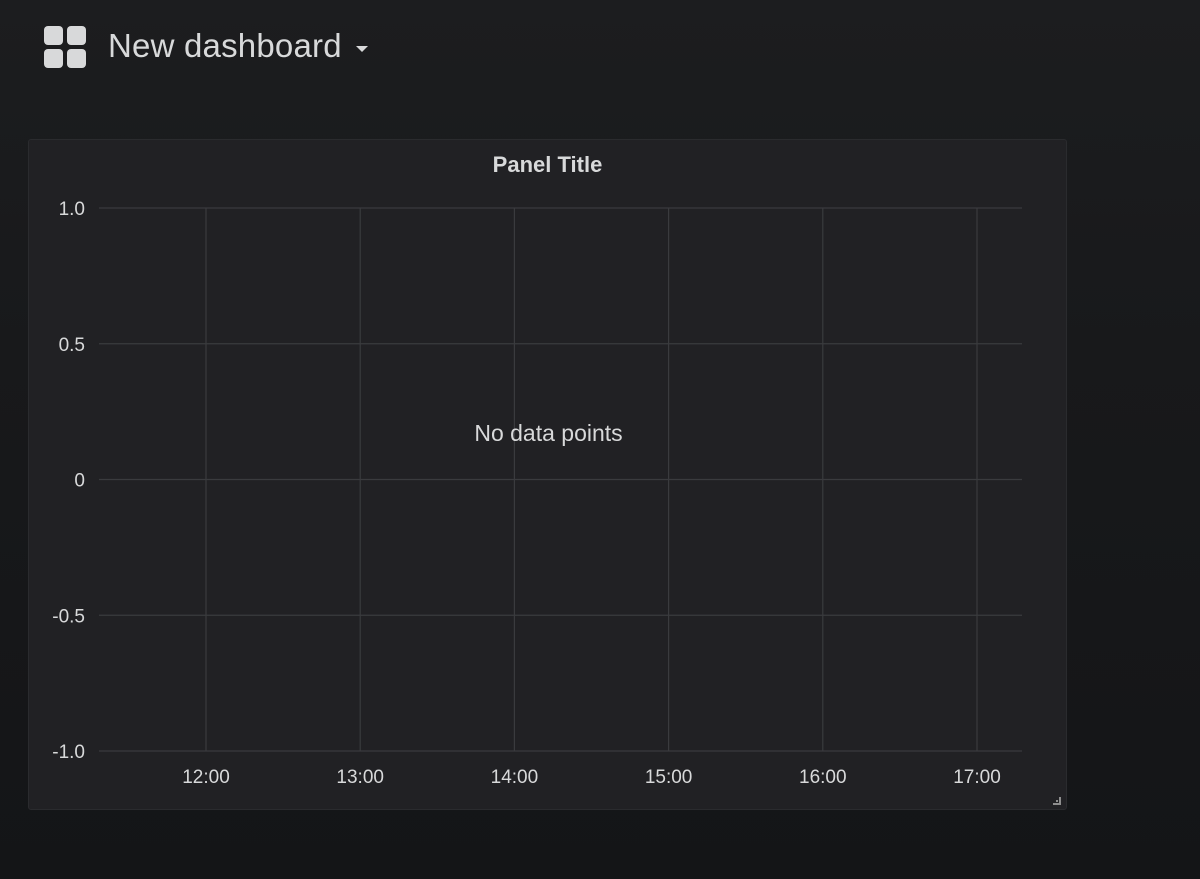 The width and height of the screenshot is (1200, 879). I want to click on dashboard-title-dropdown: New dashboard, so click(238, 46).